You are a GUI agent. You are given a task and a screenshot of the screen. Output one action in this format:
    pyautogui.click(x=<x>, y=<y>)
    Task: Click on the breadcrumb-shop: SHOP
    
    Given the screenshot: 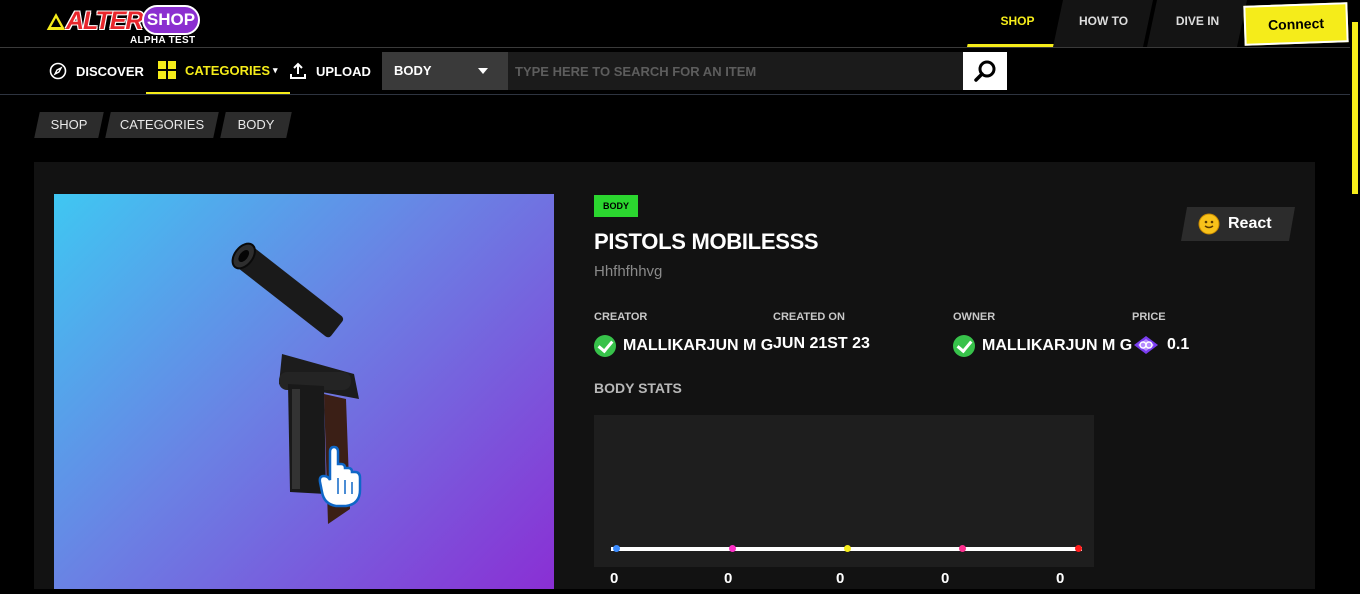 What is the action you would take?
    pyautogui.click(x=69, y=125)
    